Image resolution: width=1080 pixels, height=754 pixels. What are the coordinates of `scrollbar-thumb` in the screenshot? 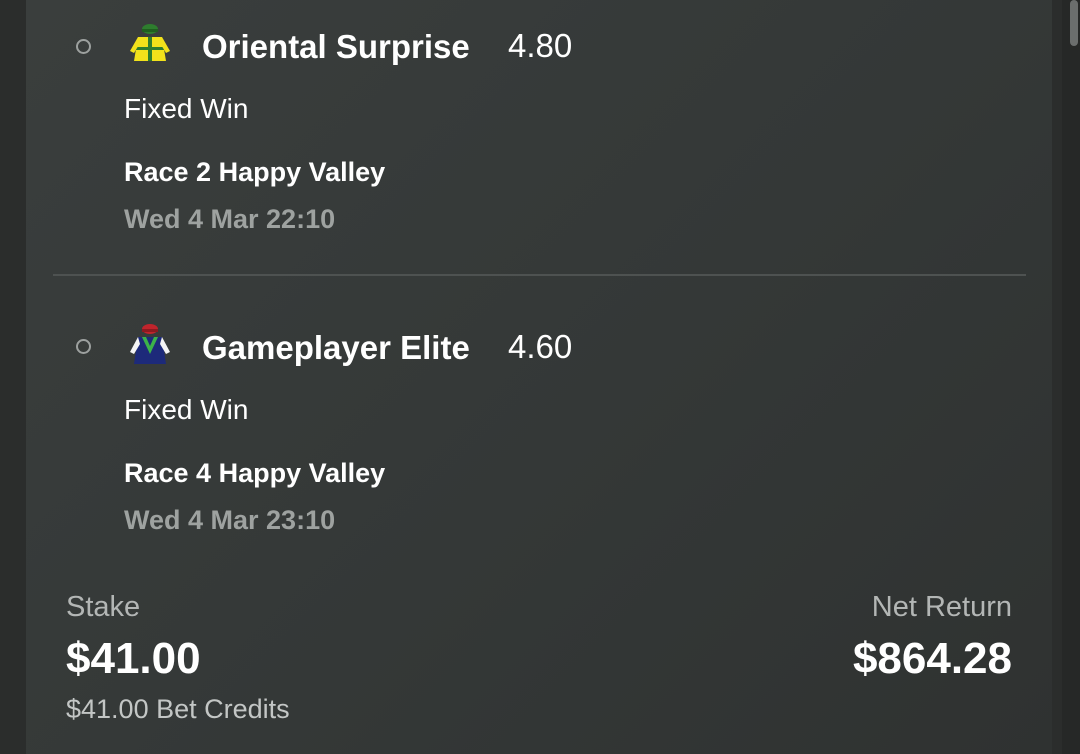 It's located at (1074, 23).